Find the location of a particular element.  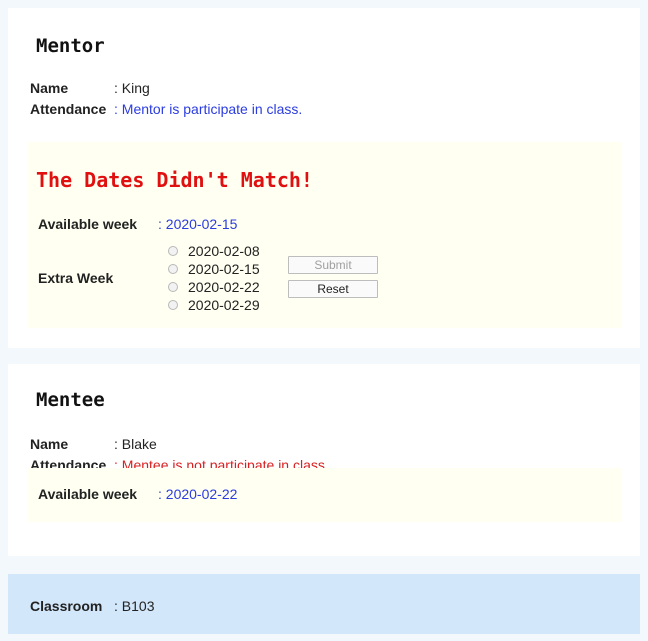

classroom-label: Classroom is located at coordinates (66, 606).